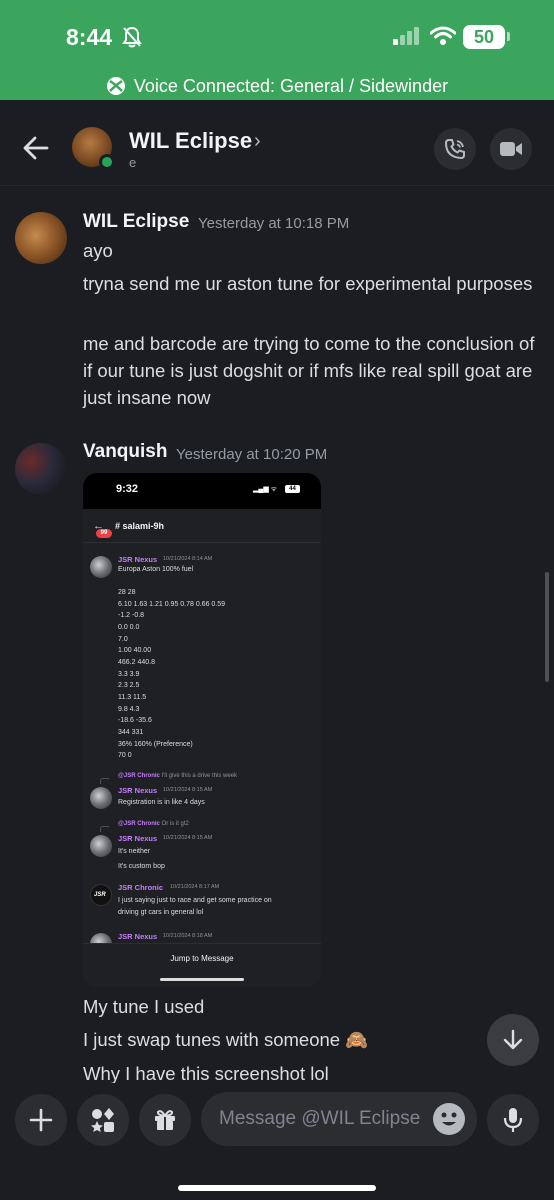 The width and height of the screenshot is (554, 1200). I want to click on scrollbar, so click(547, 627).